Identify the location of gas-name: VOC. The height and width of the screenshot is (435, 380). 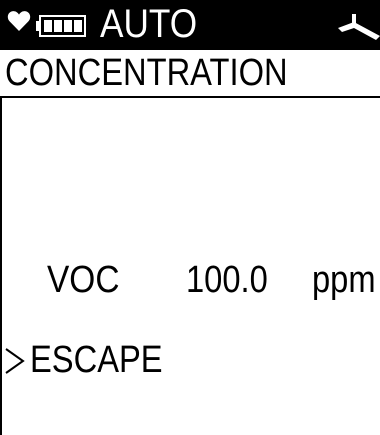
(83, 280).